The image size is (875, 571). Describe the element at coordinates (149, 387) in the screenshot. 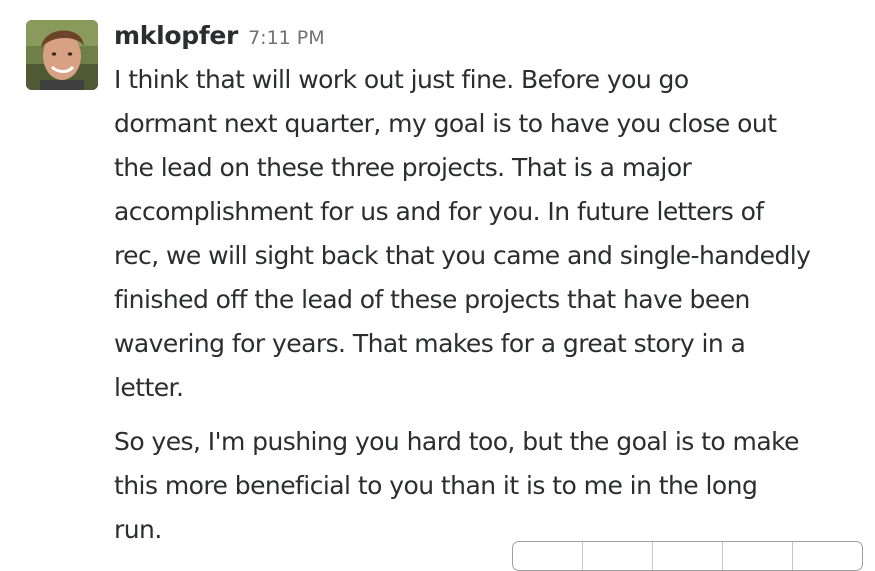

I see `message-line: letter.` at that location.